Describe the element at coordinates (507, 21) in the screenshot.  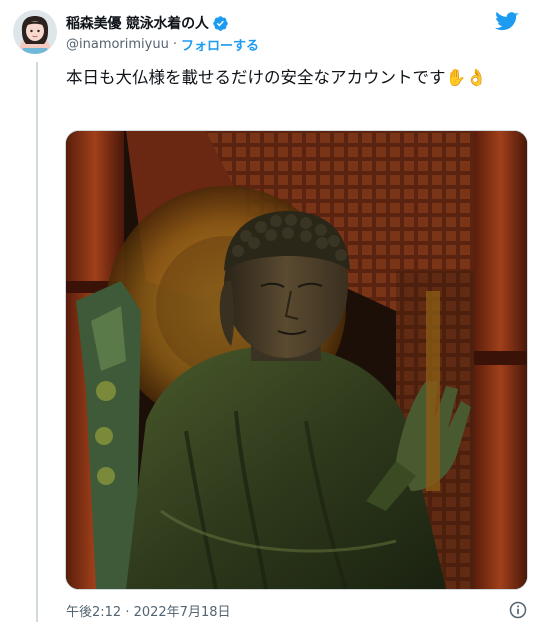
I see `twitter-bird-icon` at that location.